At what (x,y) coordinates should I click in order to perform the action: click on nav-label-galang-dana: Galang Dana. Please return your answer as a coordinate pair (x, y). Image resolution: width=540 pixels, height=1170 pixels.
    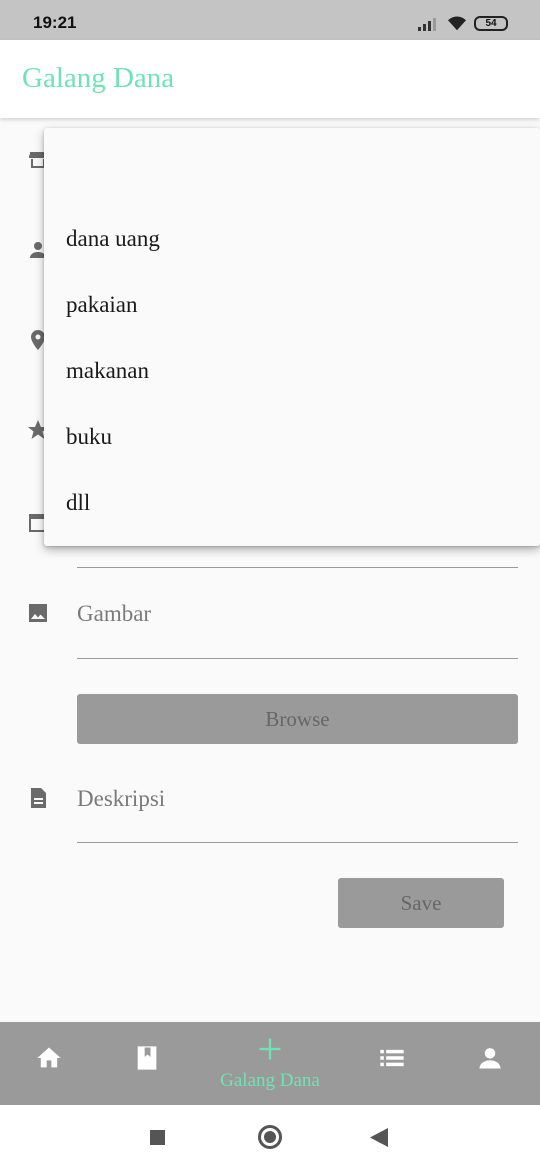
    Looking at the image, I should click on (270, 1081).